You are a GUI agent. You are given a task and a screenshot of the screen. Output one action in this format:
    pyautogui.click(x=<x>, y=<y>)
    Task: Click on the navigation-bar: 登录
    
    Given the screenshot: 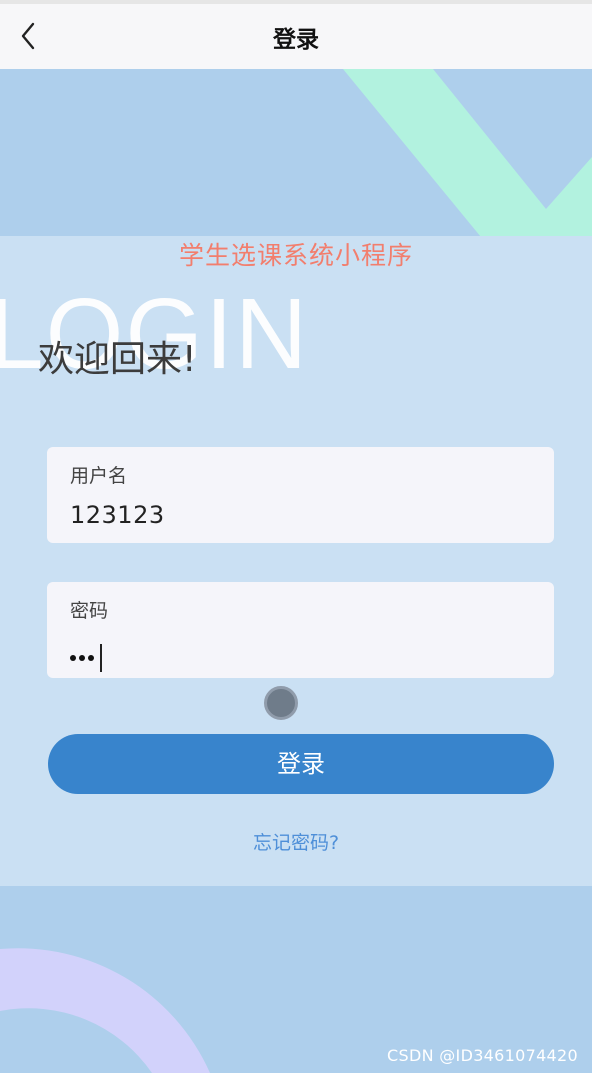 What is the action you would take?
    pyautogui.click(x=296, y=34)
    